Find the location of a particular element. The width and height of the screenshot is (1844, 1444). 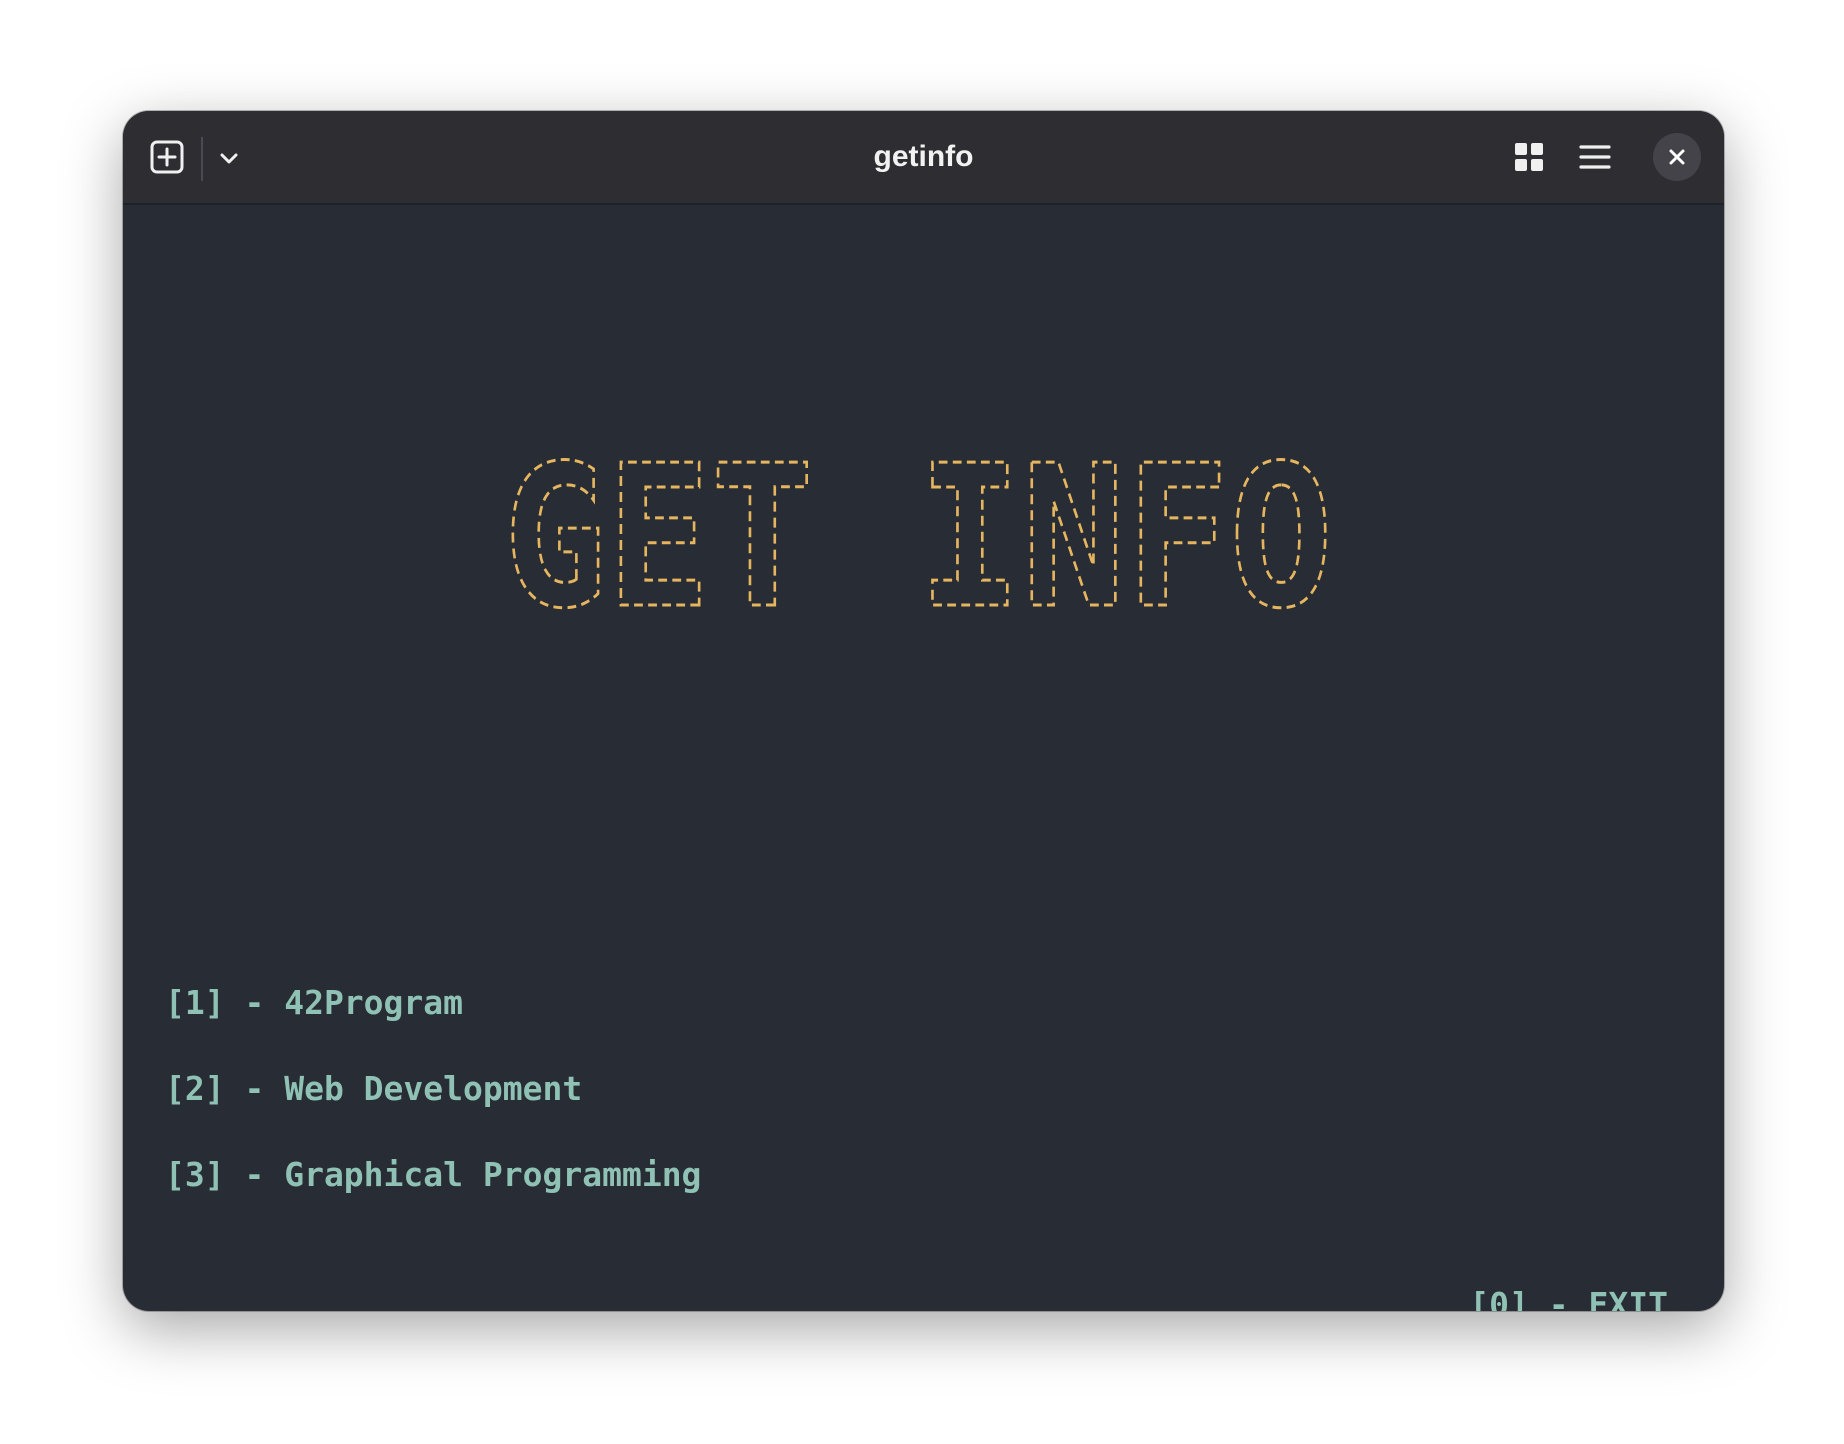

main-menu-button is located at coordinates (1595, 157).